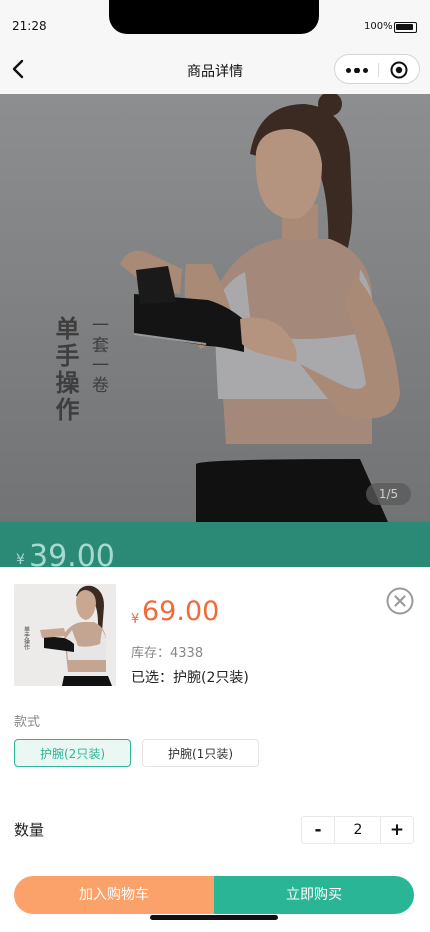  Describe the element at coordinates (405, 27) in the screenshot. I see `battery-icon` at that location.